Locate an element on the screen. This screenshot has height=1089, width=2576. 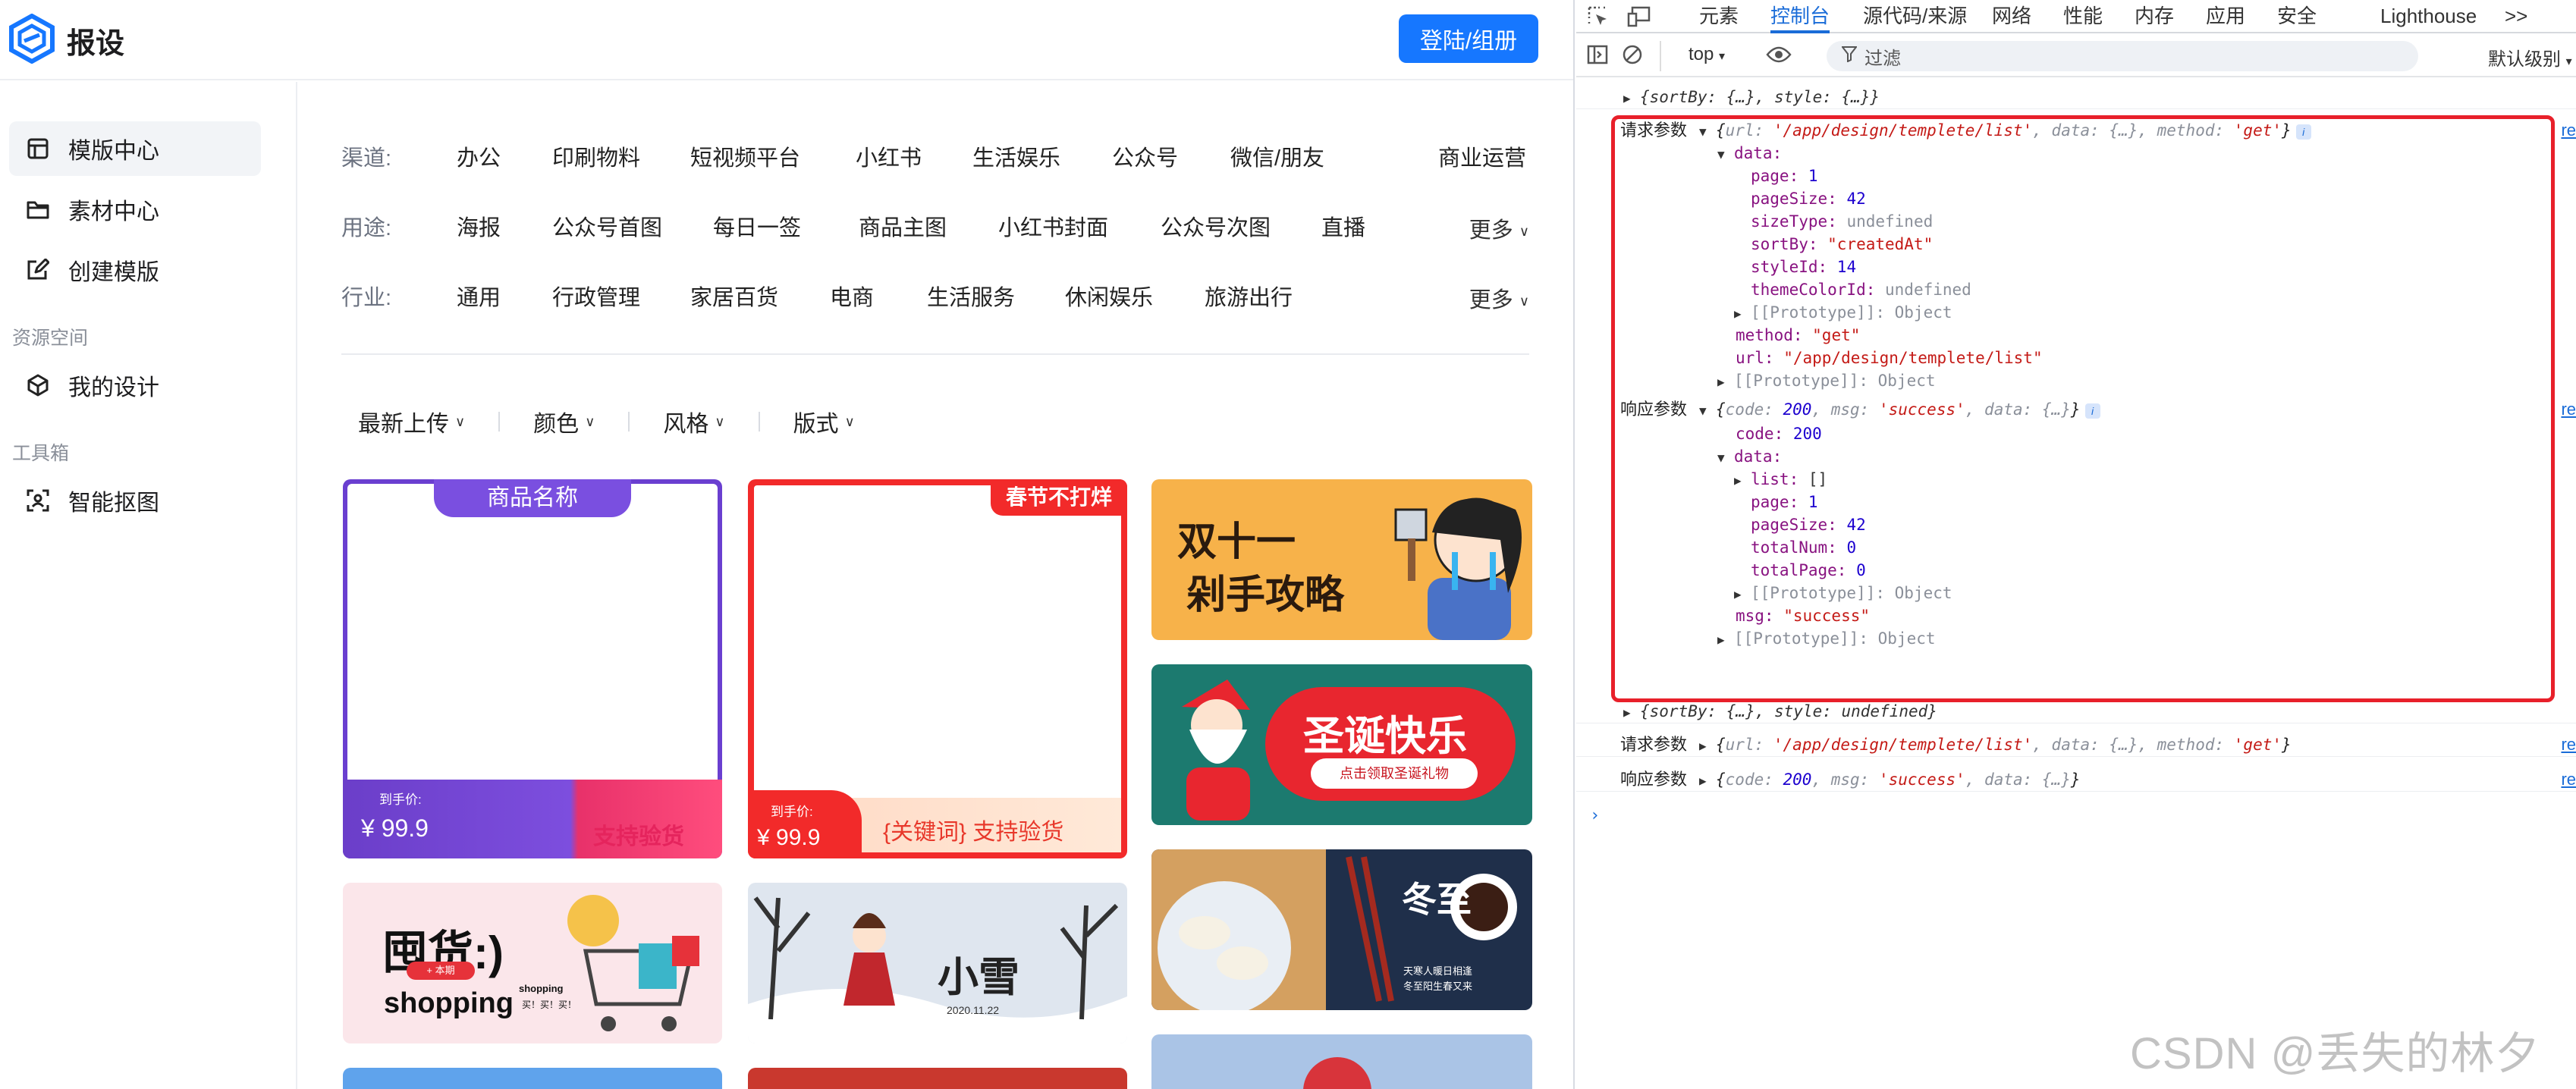
tab-sources: 源代码/来源 is located at coordinates (1915, 16).